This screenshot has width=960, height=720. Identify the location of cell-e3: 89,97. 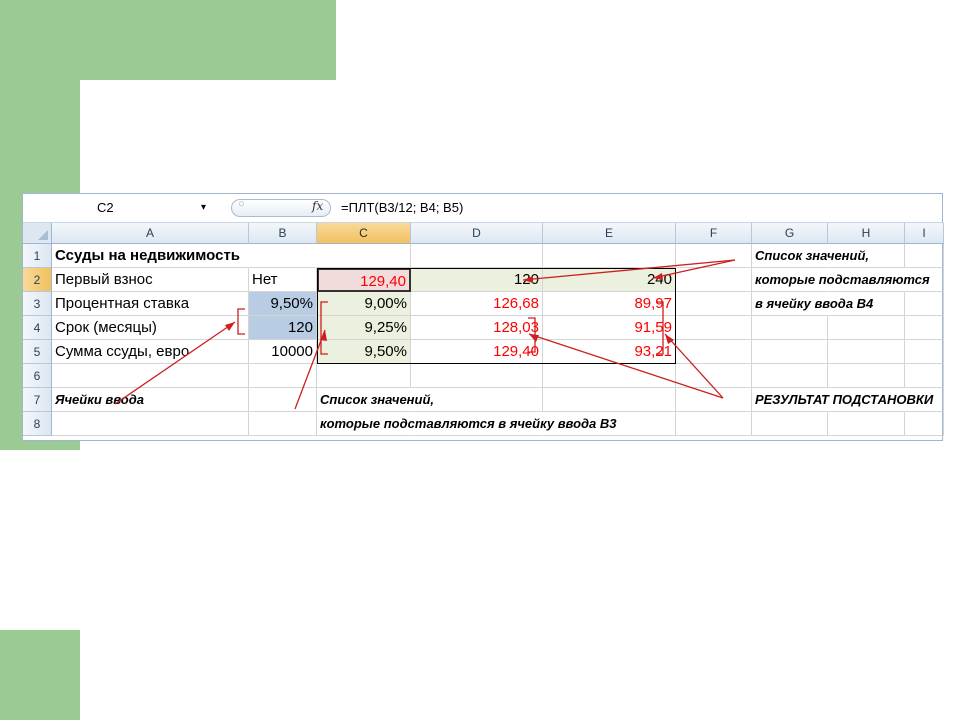
(609, 304).